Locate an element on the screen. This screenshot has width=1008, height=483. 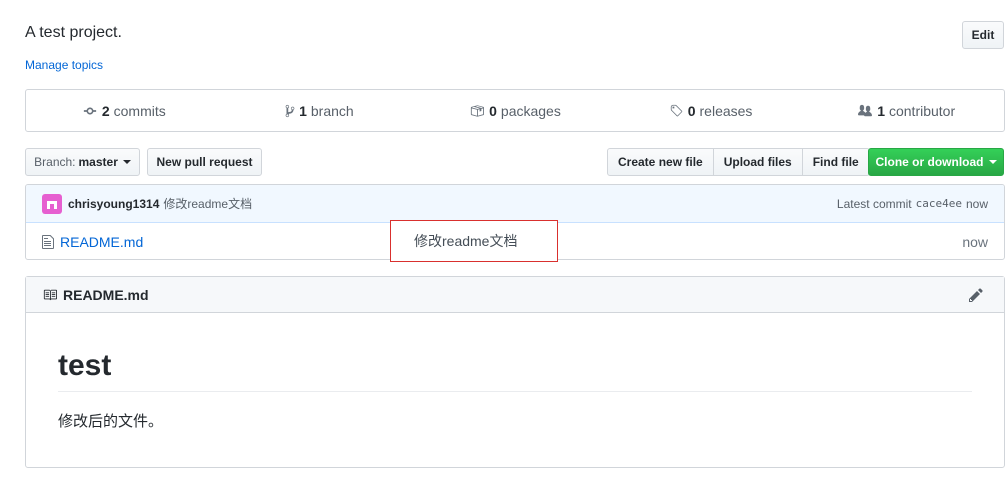
avatar is located at coordinates (52, 203).